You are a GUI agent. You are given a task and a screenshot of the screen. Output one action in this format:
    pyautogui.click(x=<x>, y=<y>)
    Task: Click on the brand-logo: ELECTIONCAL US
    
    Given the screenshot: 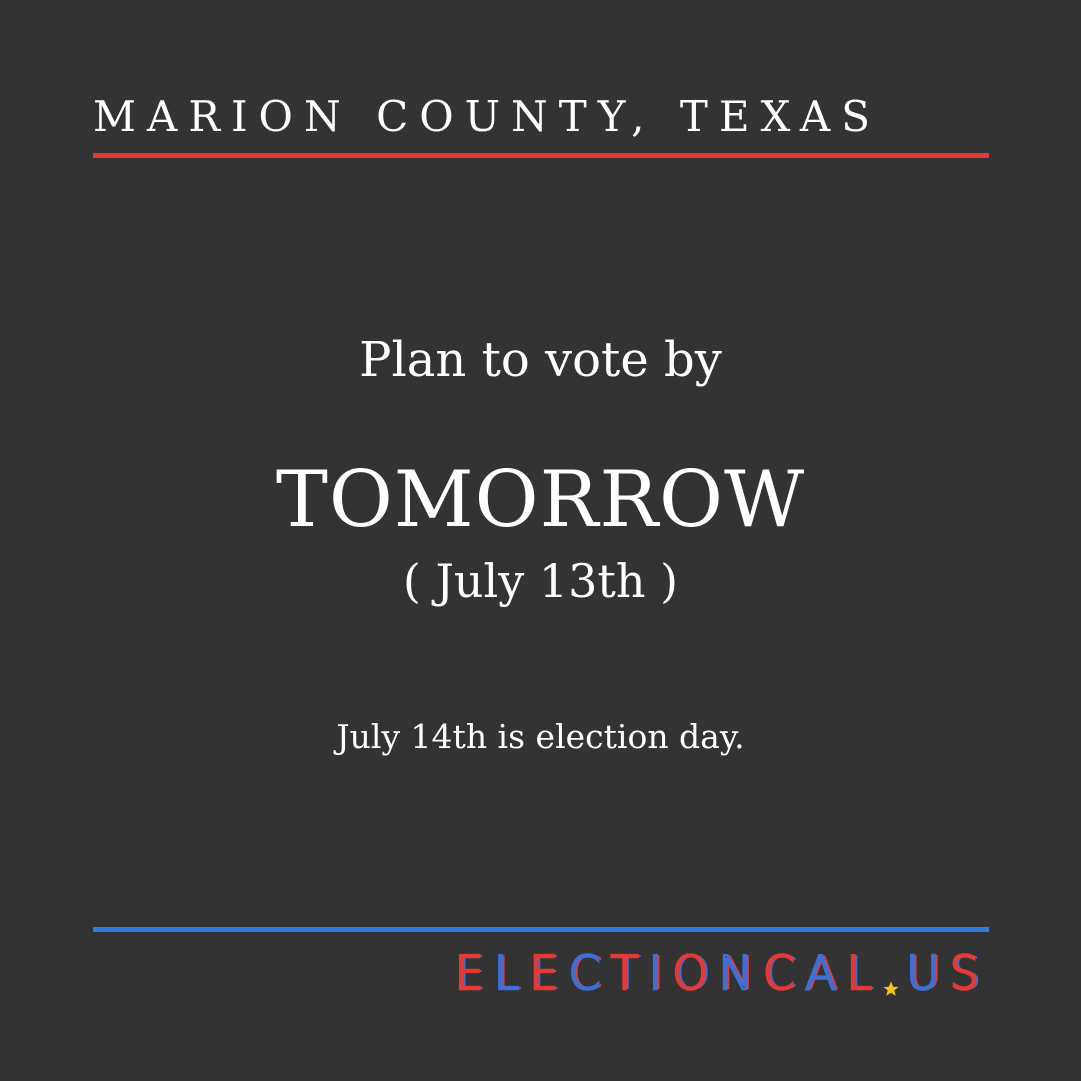 What is the action you would take?
    pyautogui.click(x=721, y=973)
    